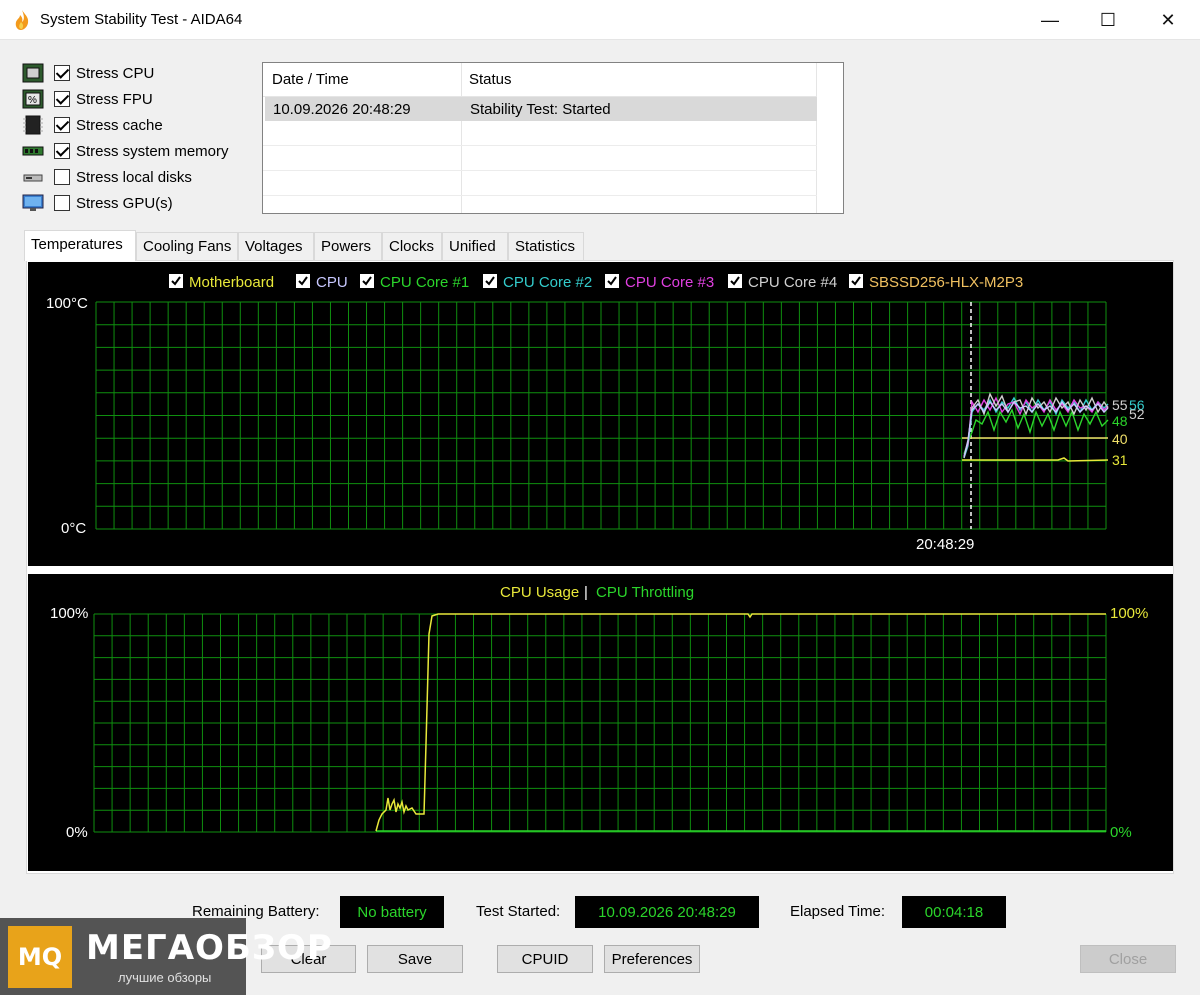 The width and height of the screenshot is (1200, 995). I want to click on value-label-52: 52, so click(1137, 414).